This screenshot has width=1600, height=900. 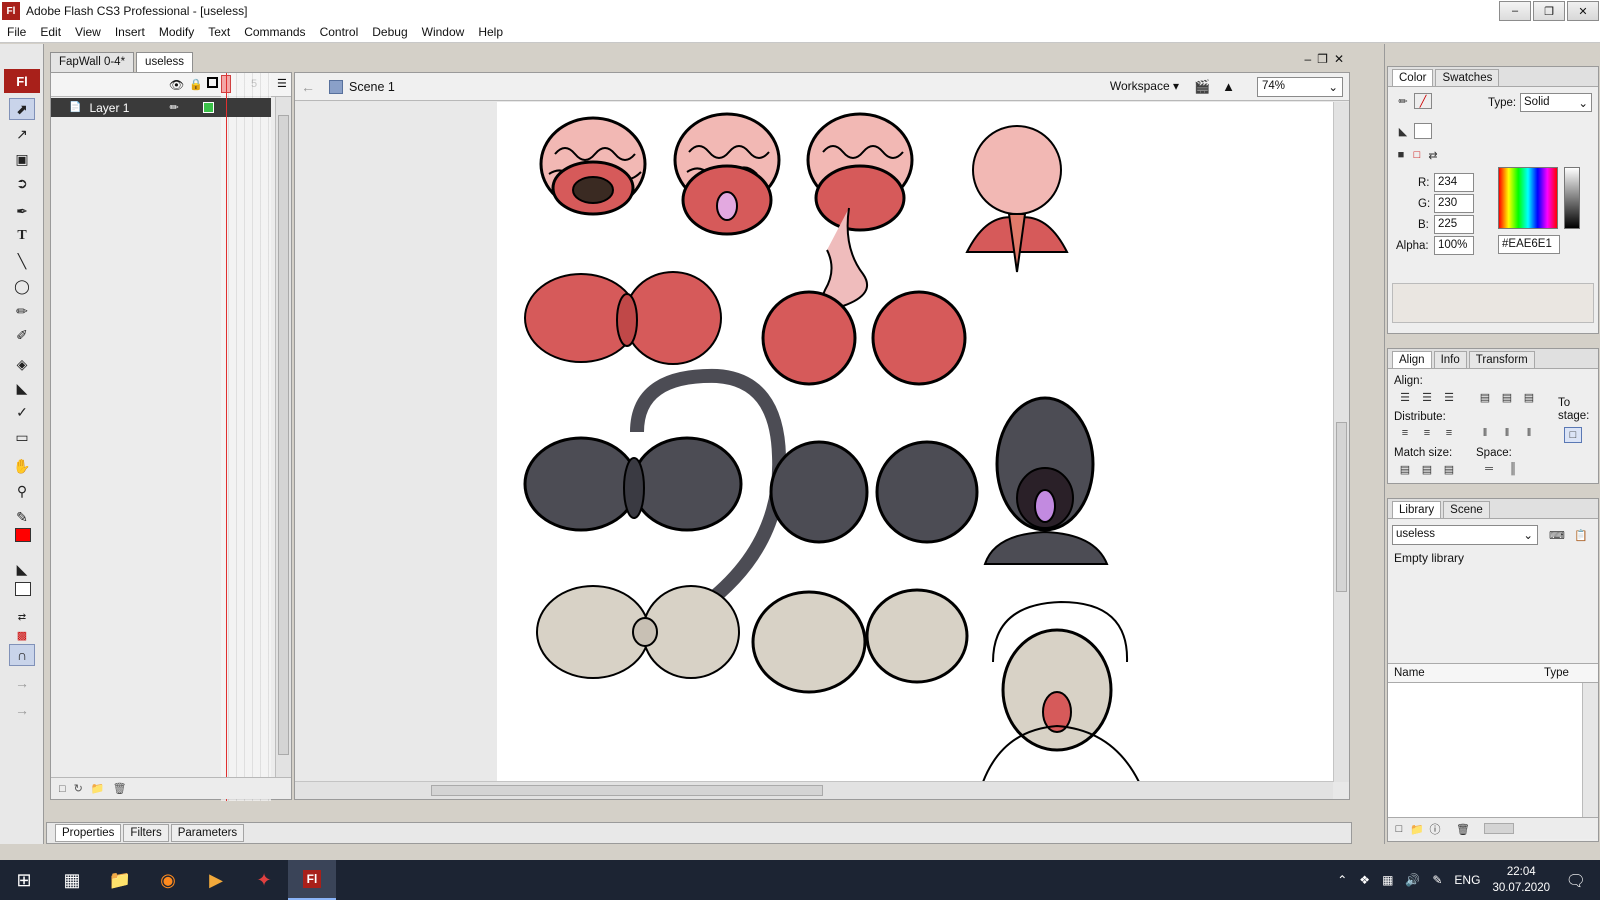 I want to click on menu-edit: Edit, so click(x=50, y=32).